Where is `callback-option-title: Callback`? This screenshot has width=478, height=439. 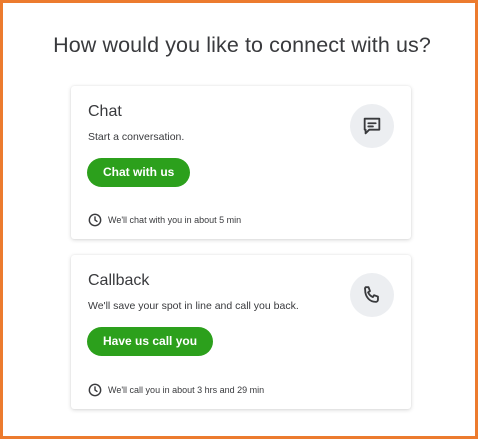
callback-option-title: Callback is located at coordinates (119, 280).